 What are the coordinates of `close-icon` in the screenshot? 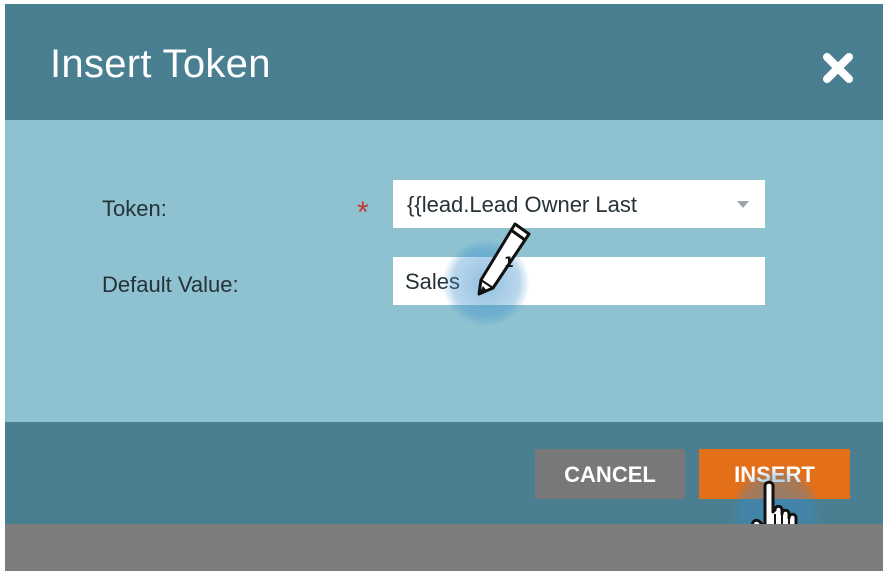 It's located at (838, 68).